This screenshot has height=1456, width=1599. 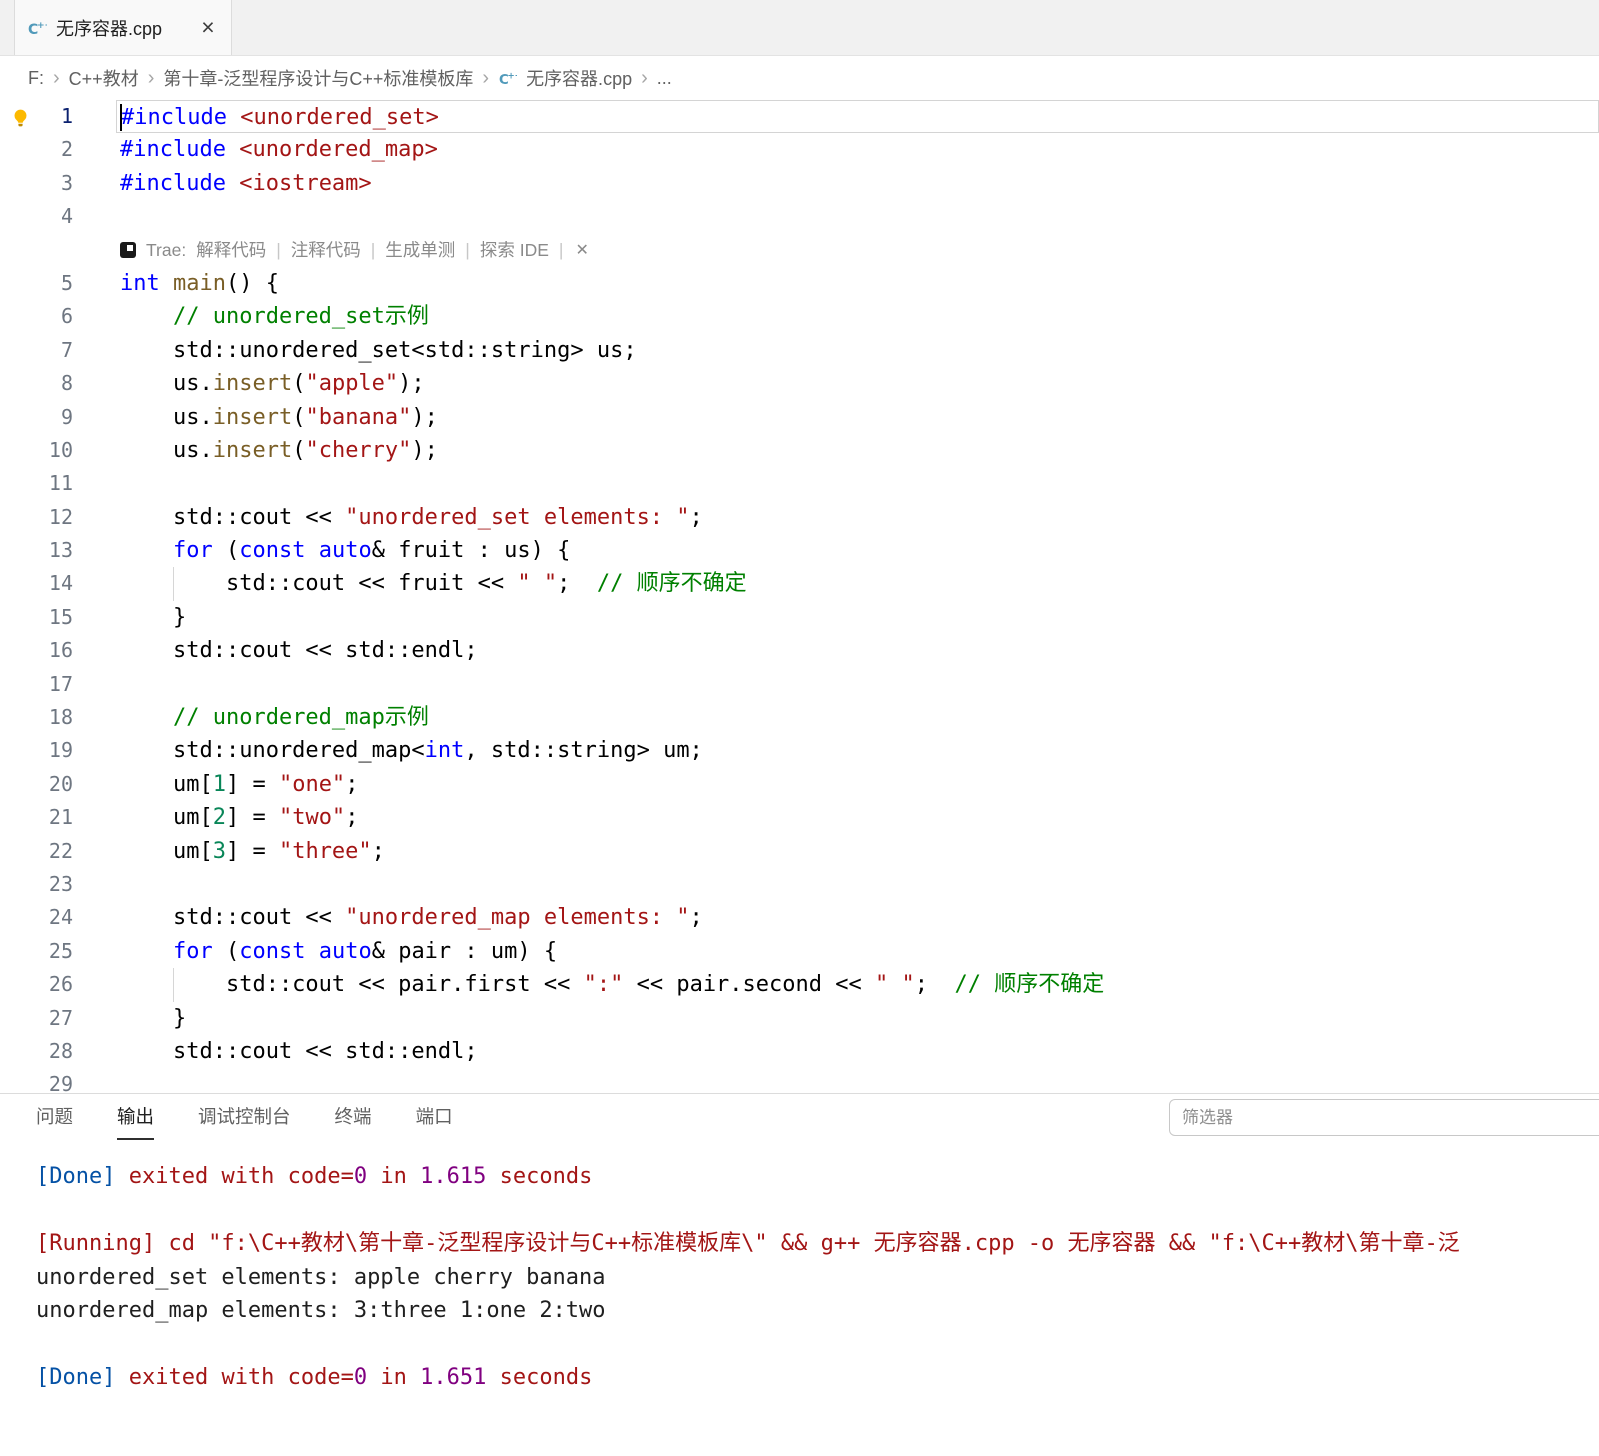 What do you see at coordinates (857, 717) in the screenshot?
I see `code-line-content: // unordered_map示例` at bounding box center [857, 717].